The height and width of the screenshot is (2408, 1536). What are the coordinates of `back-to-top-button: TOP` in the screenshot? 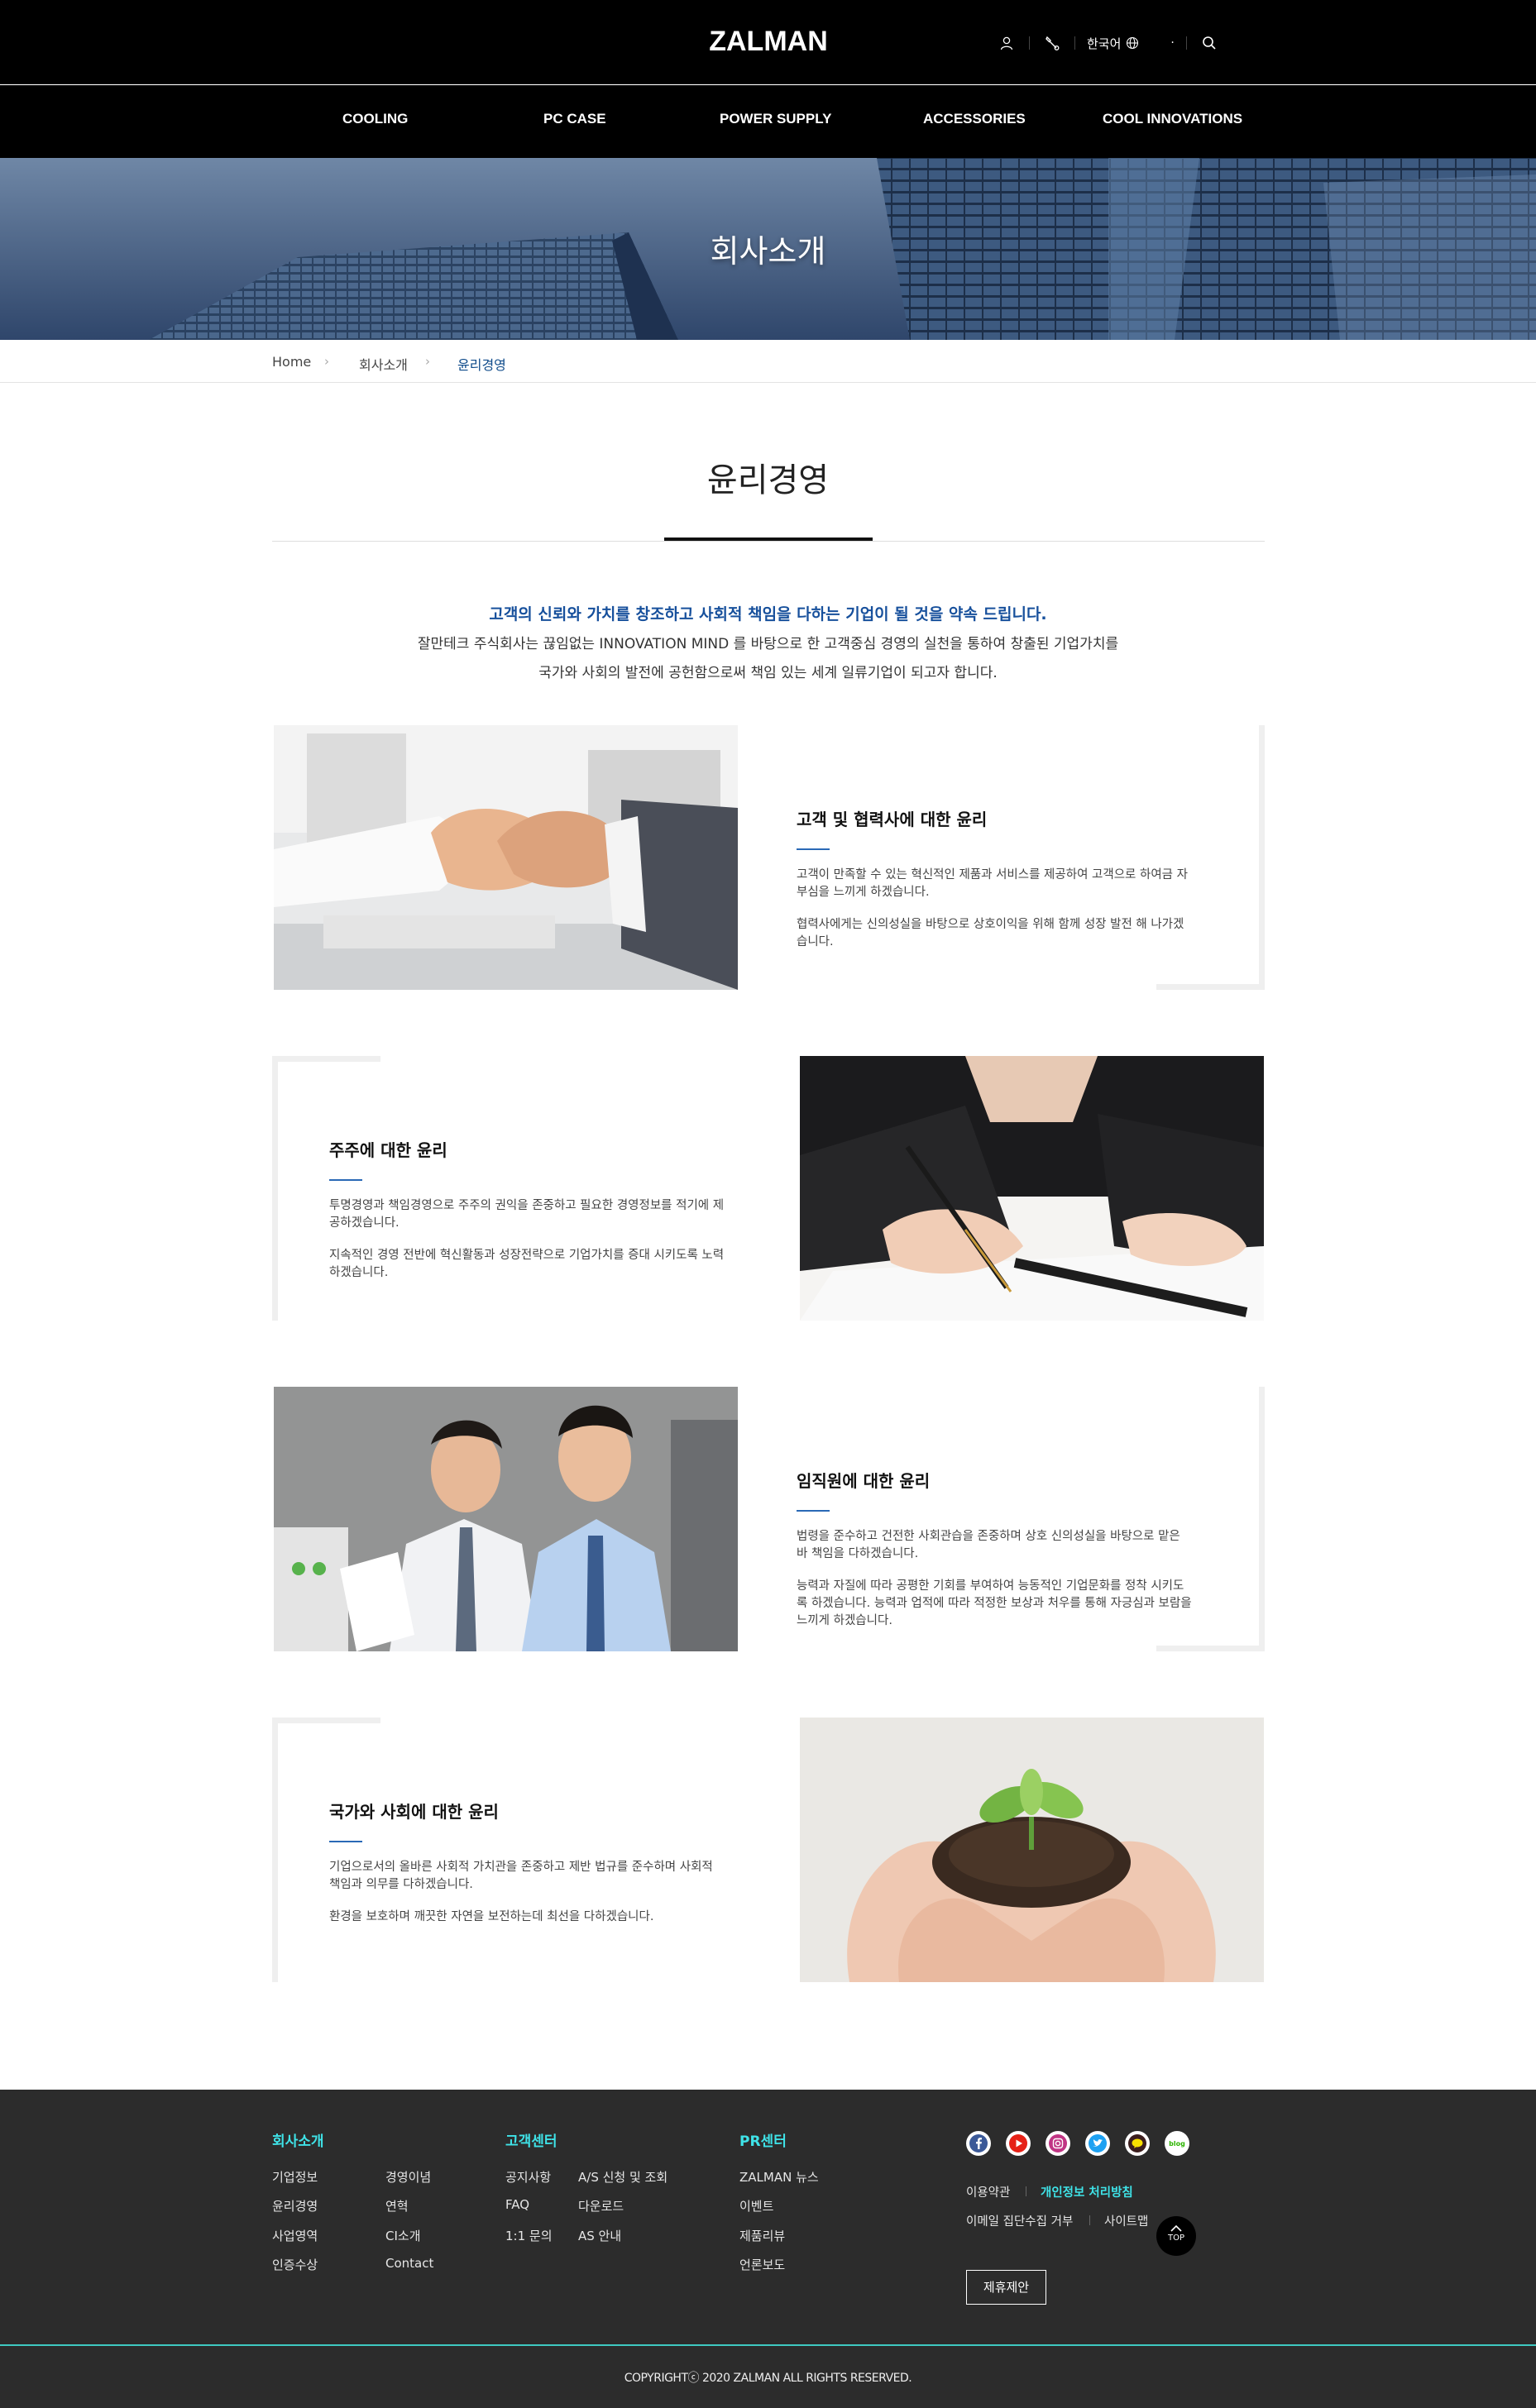 It's located at (1176, 2236).